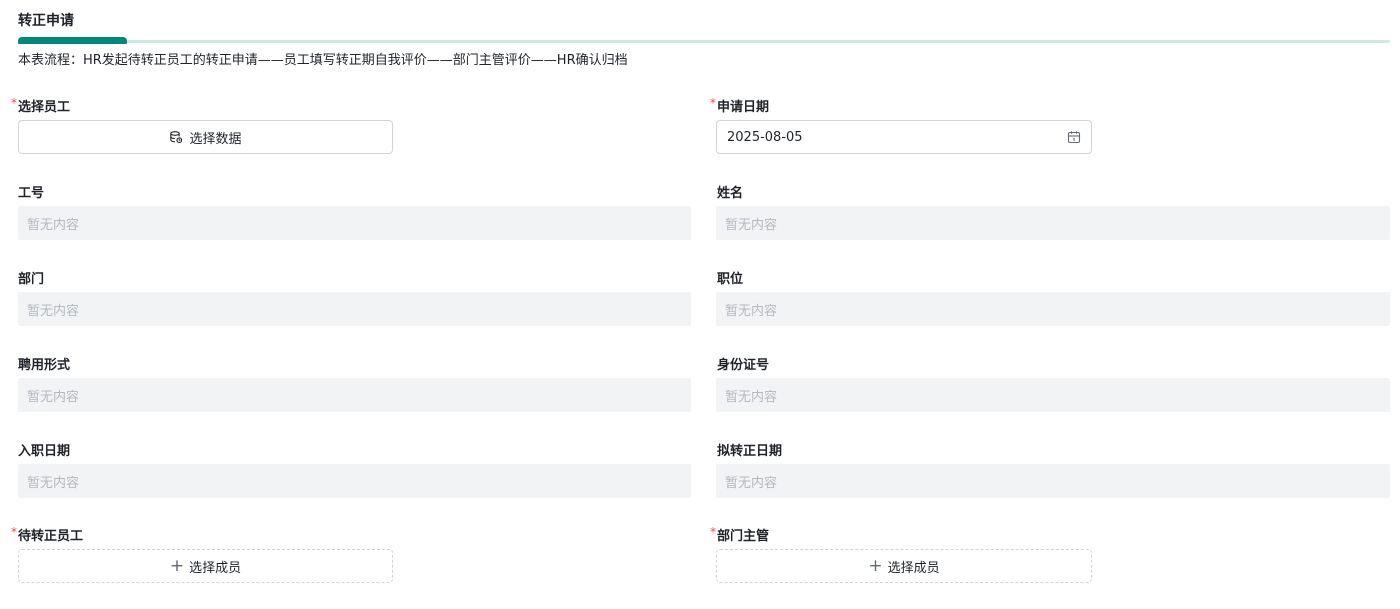 Image resolution: width=1400 pixels, height=609 pixels. Describe the element at coordinates (44, 451) in the screenshot. I see `hire-date-label: 入职日期` at that location.